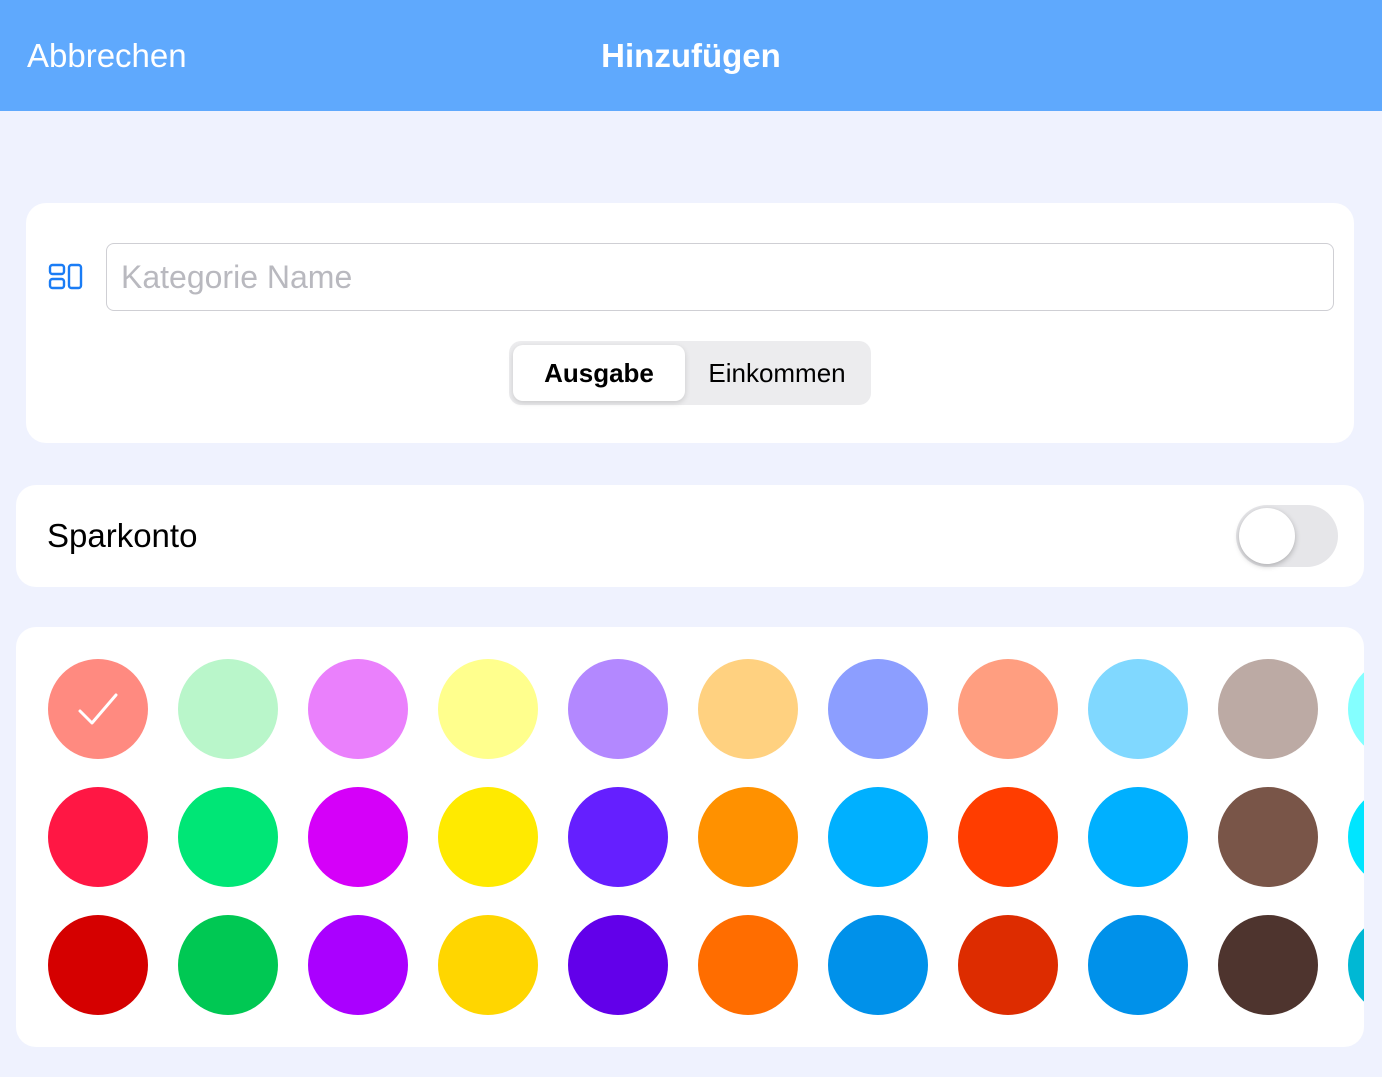  I want to click on category-name-input, so click(720, 277).